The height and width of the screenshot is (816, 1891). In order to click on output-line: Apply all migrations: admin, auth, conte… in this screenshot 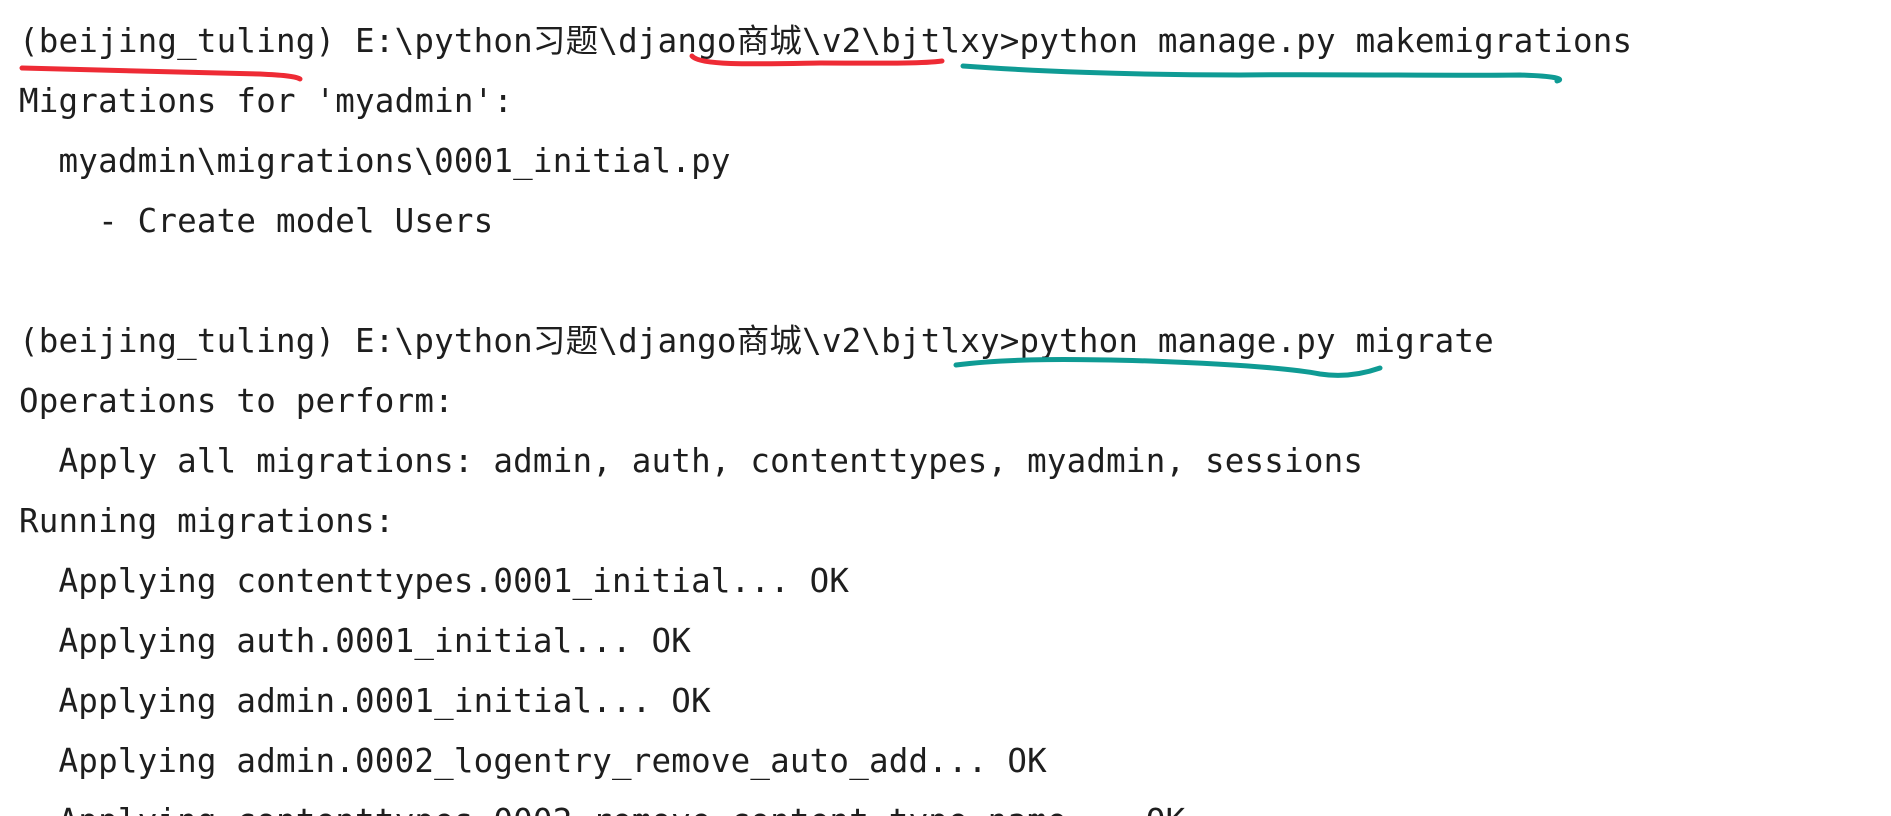, I will do `click(691, 461)`.